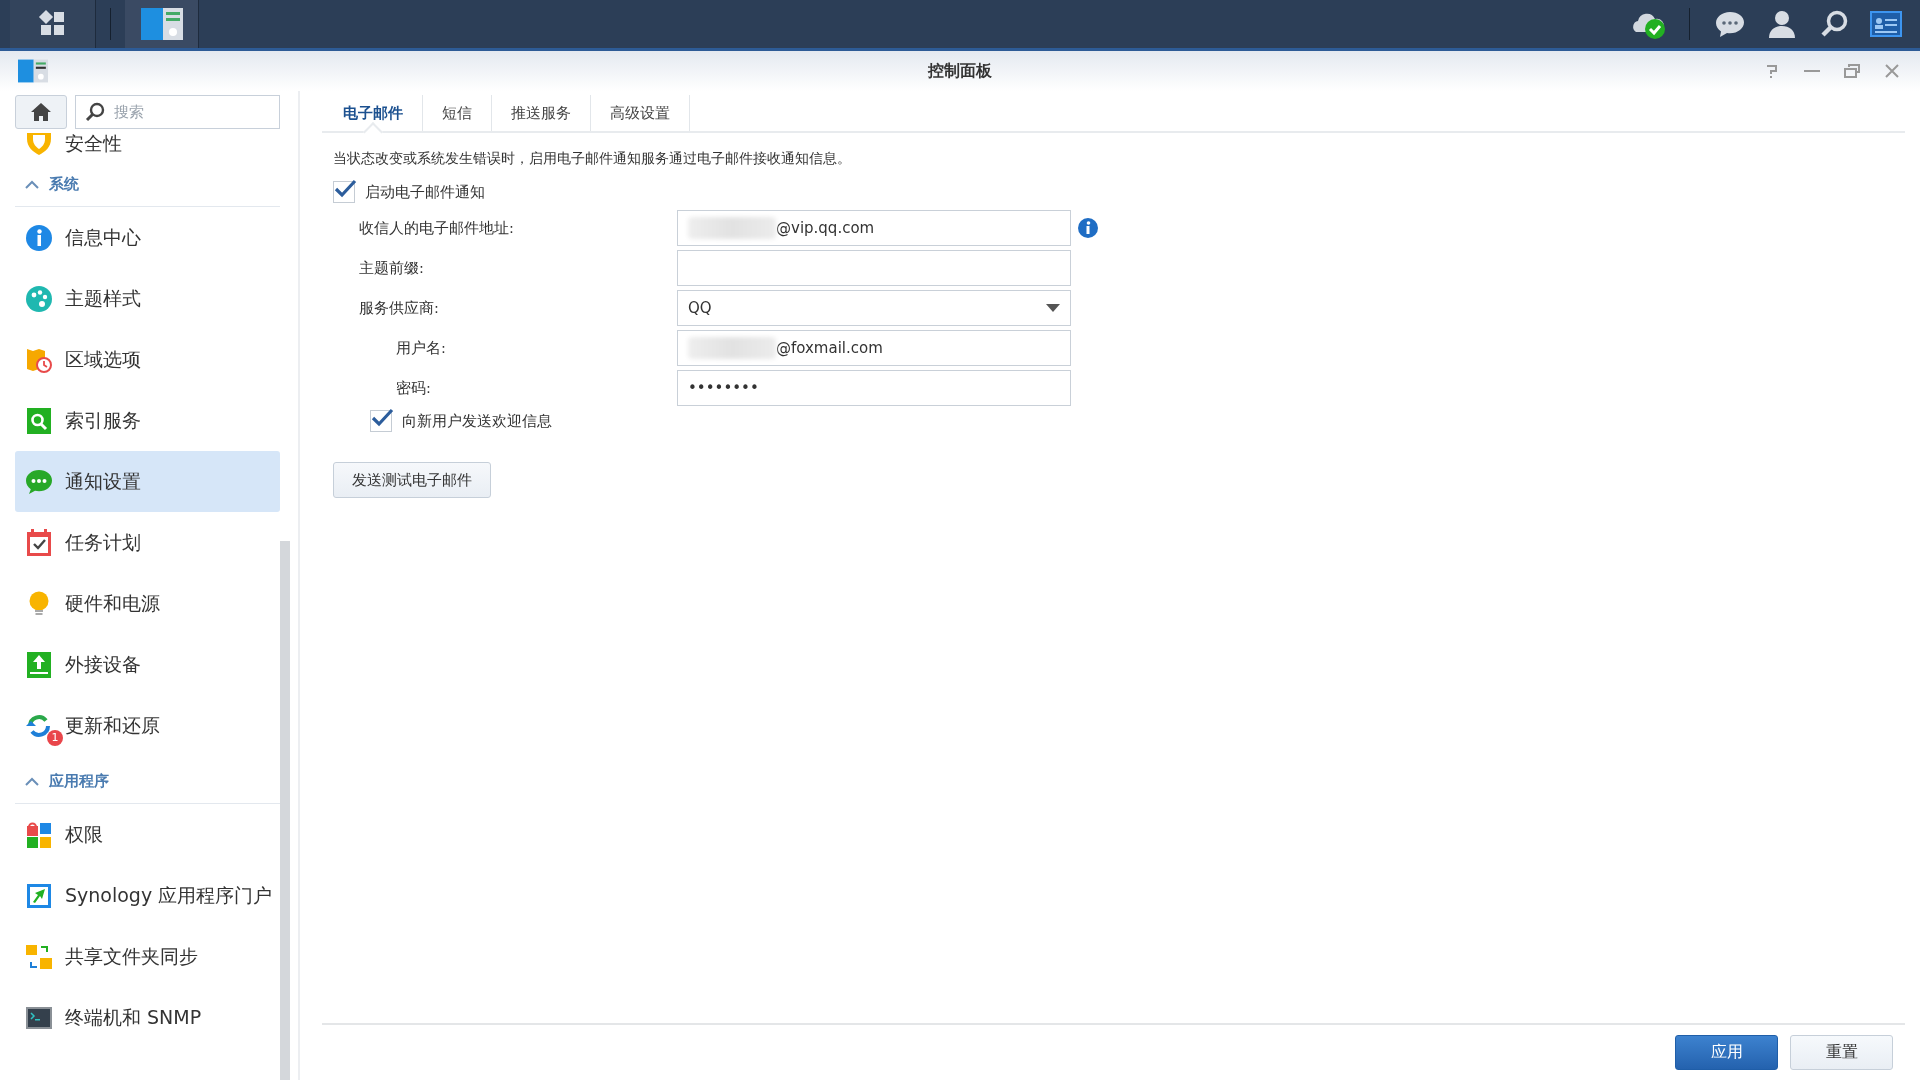 The height and width of the screenshot is (1080, 1920). What do you see at coordinates (147, 420) in the screenshot?
I see `sidebar-item: 索引服务` at bounding box center [147, 420].